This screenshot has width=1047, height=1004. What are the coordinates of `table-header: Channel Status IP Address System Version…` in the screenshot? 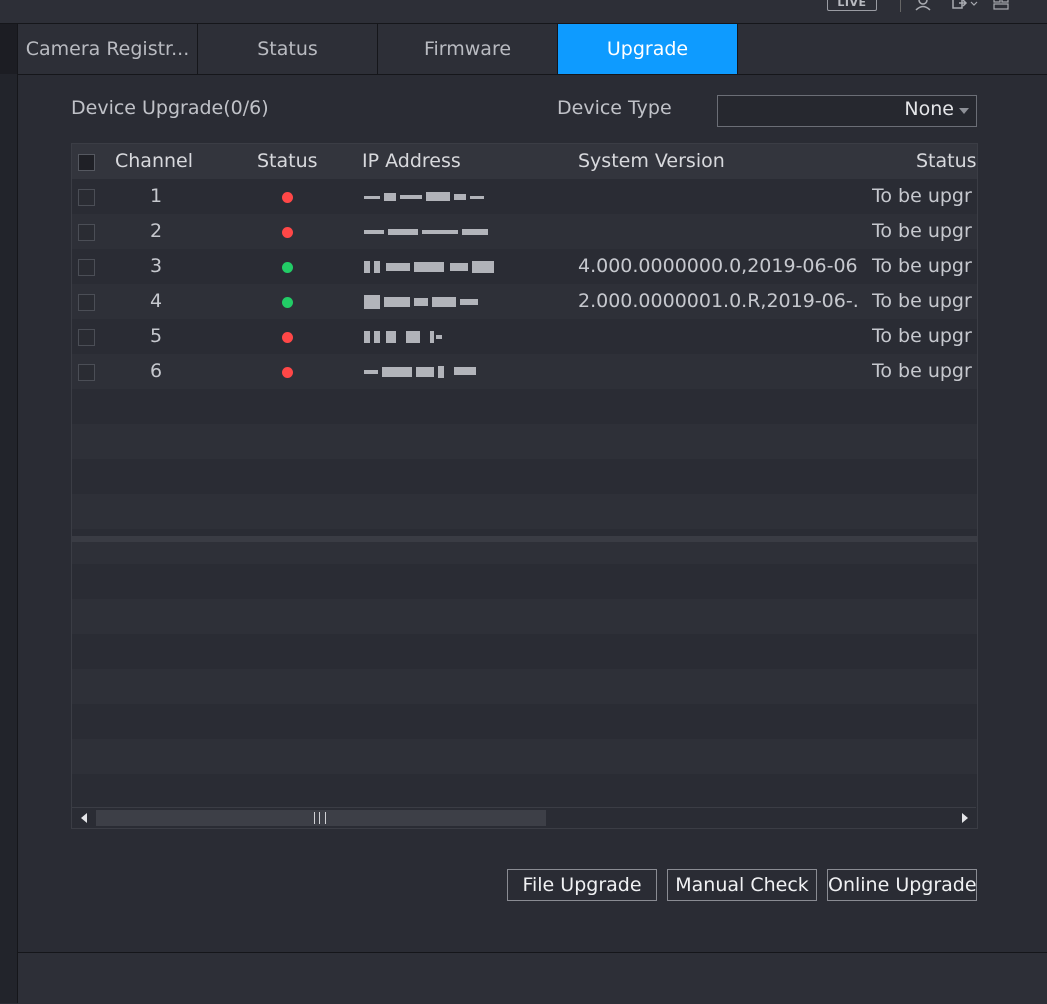 It's located at (524, 162).